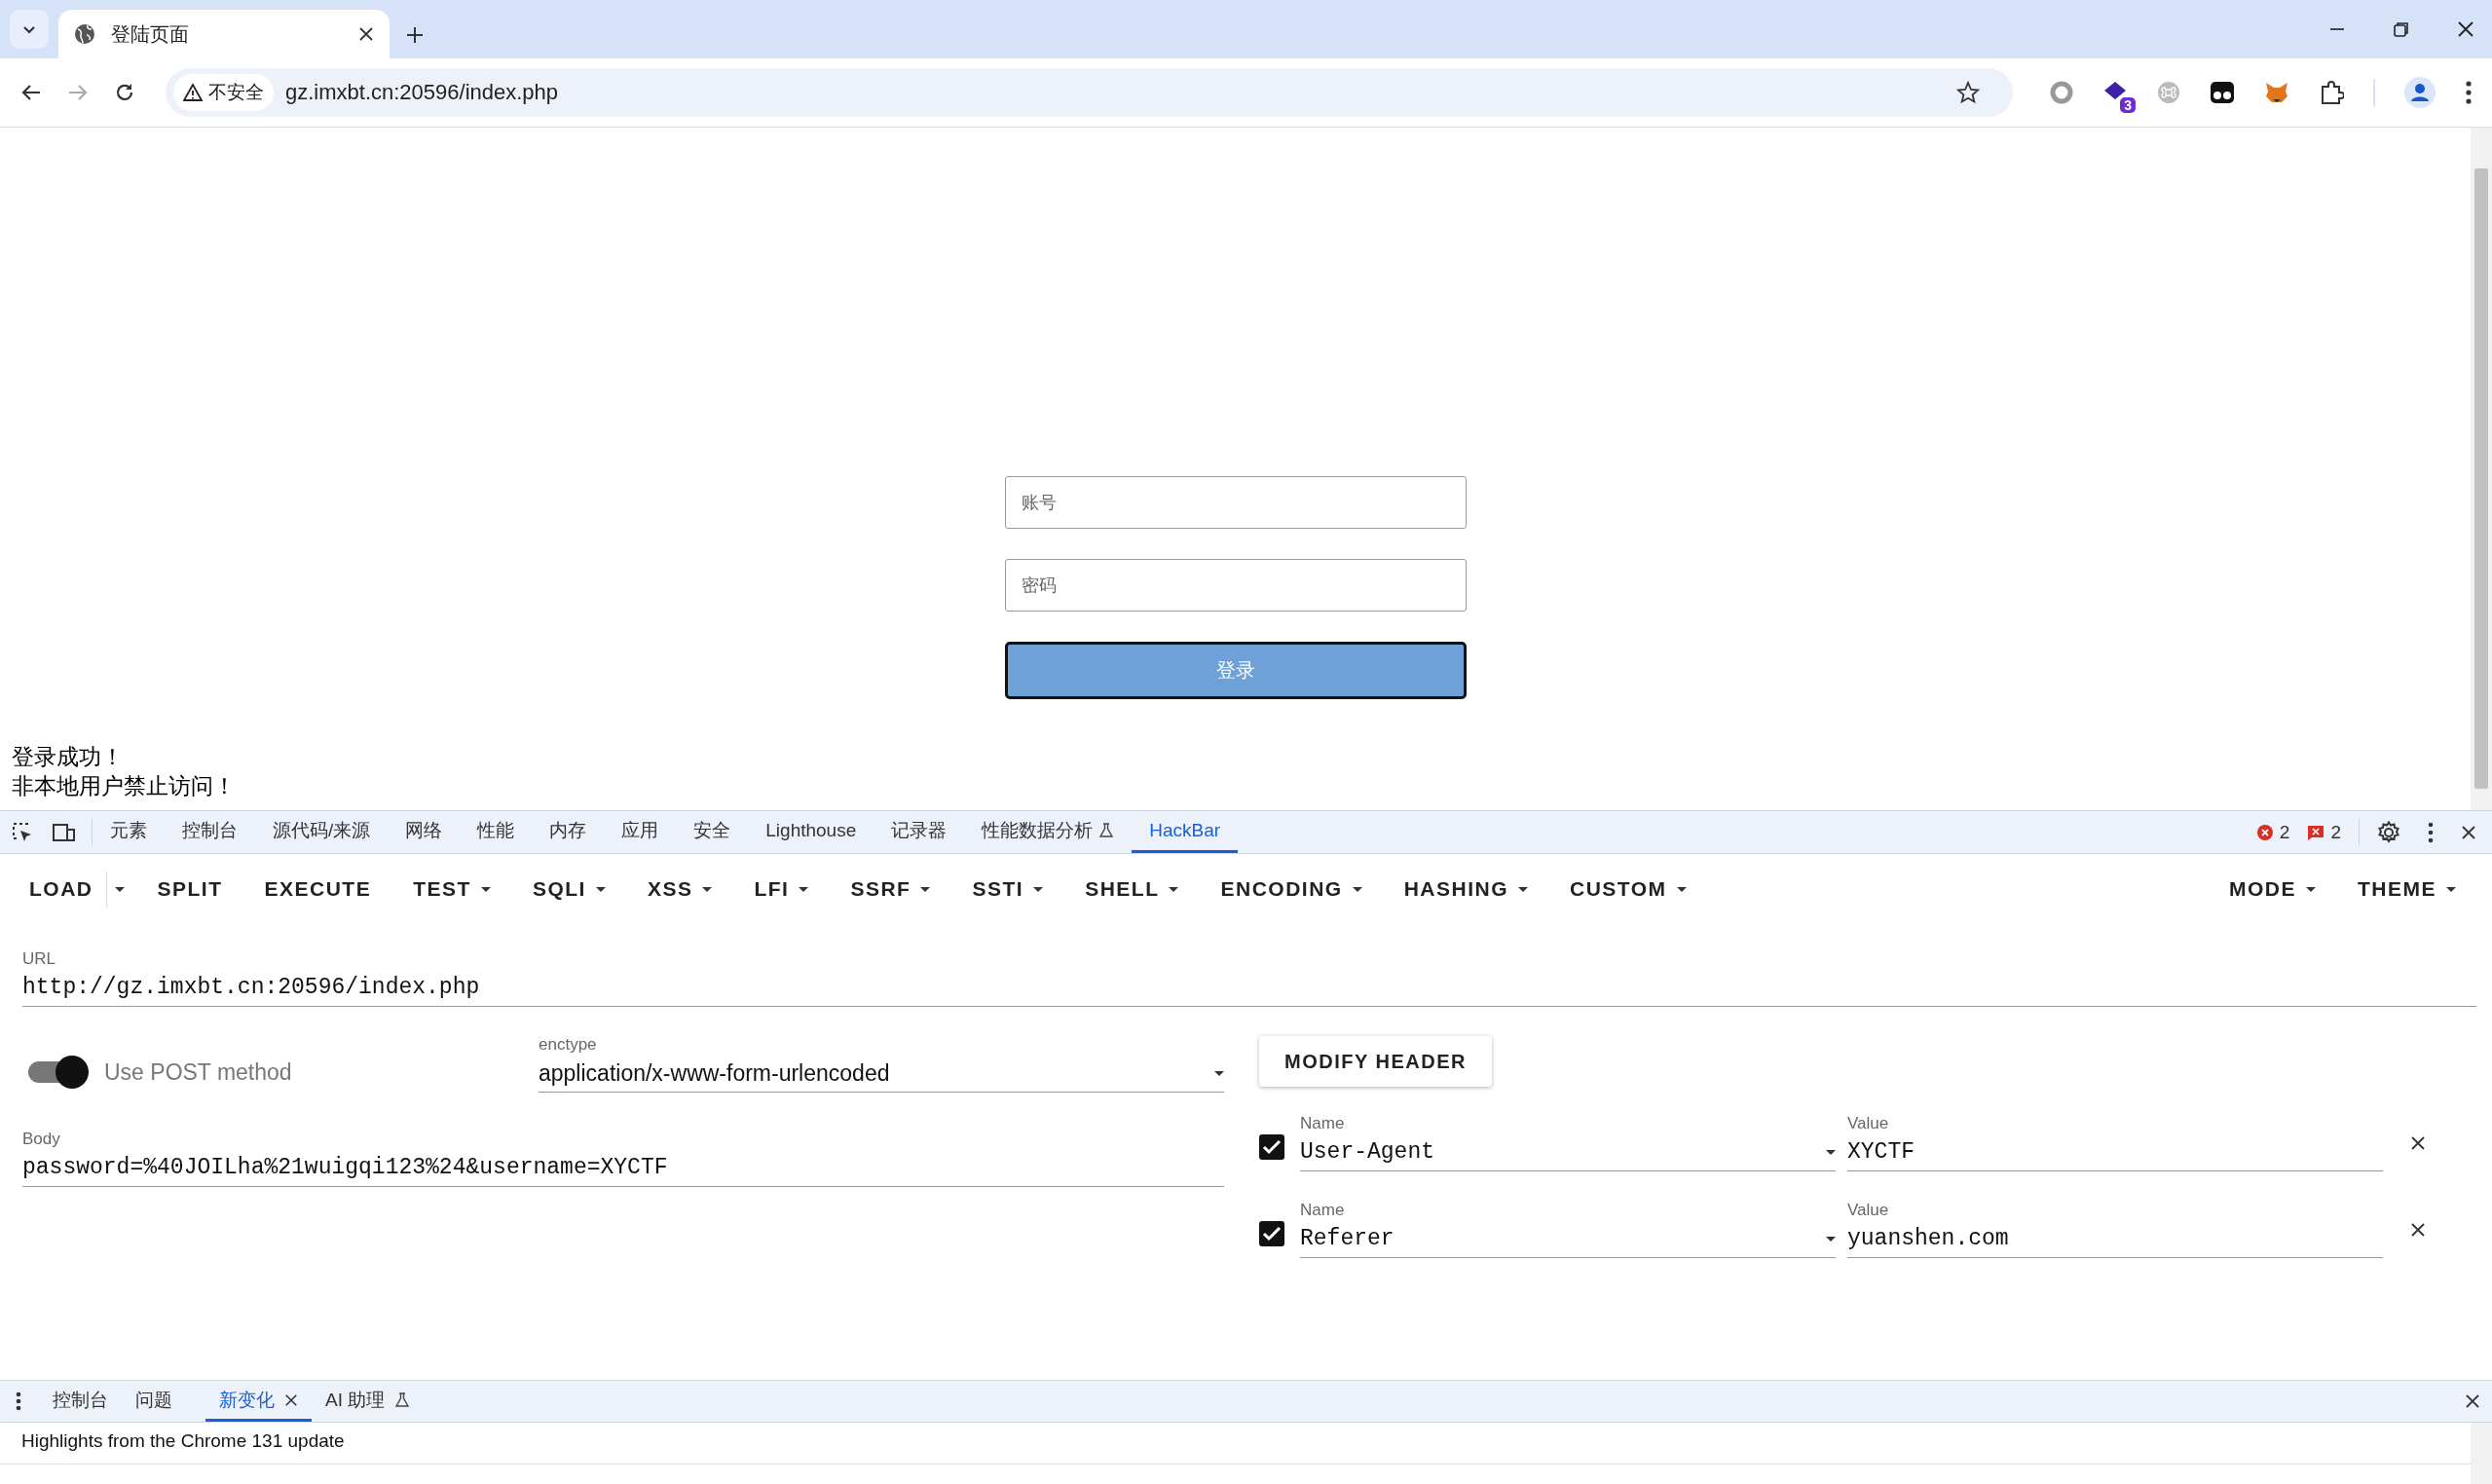  Describe the element at coordinates (569, 1045) in the screenshot. I see `field-label: enctype` at that location.